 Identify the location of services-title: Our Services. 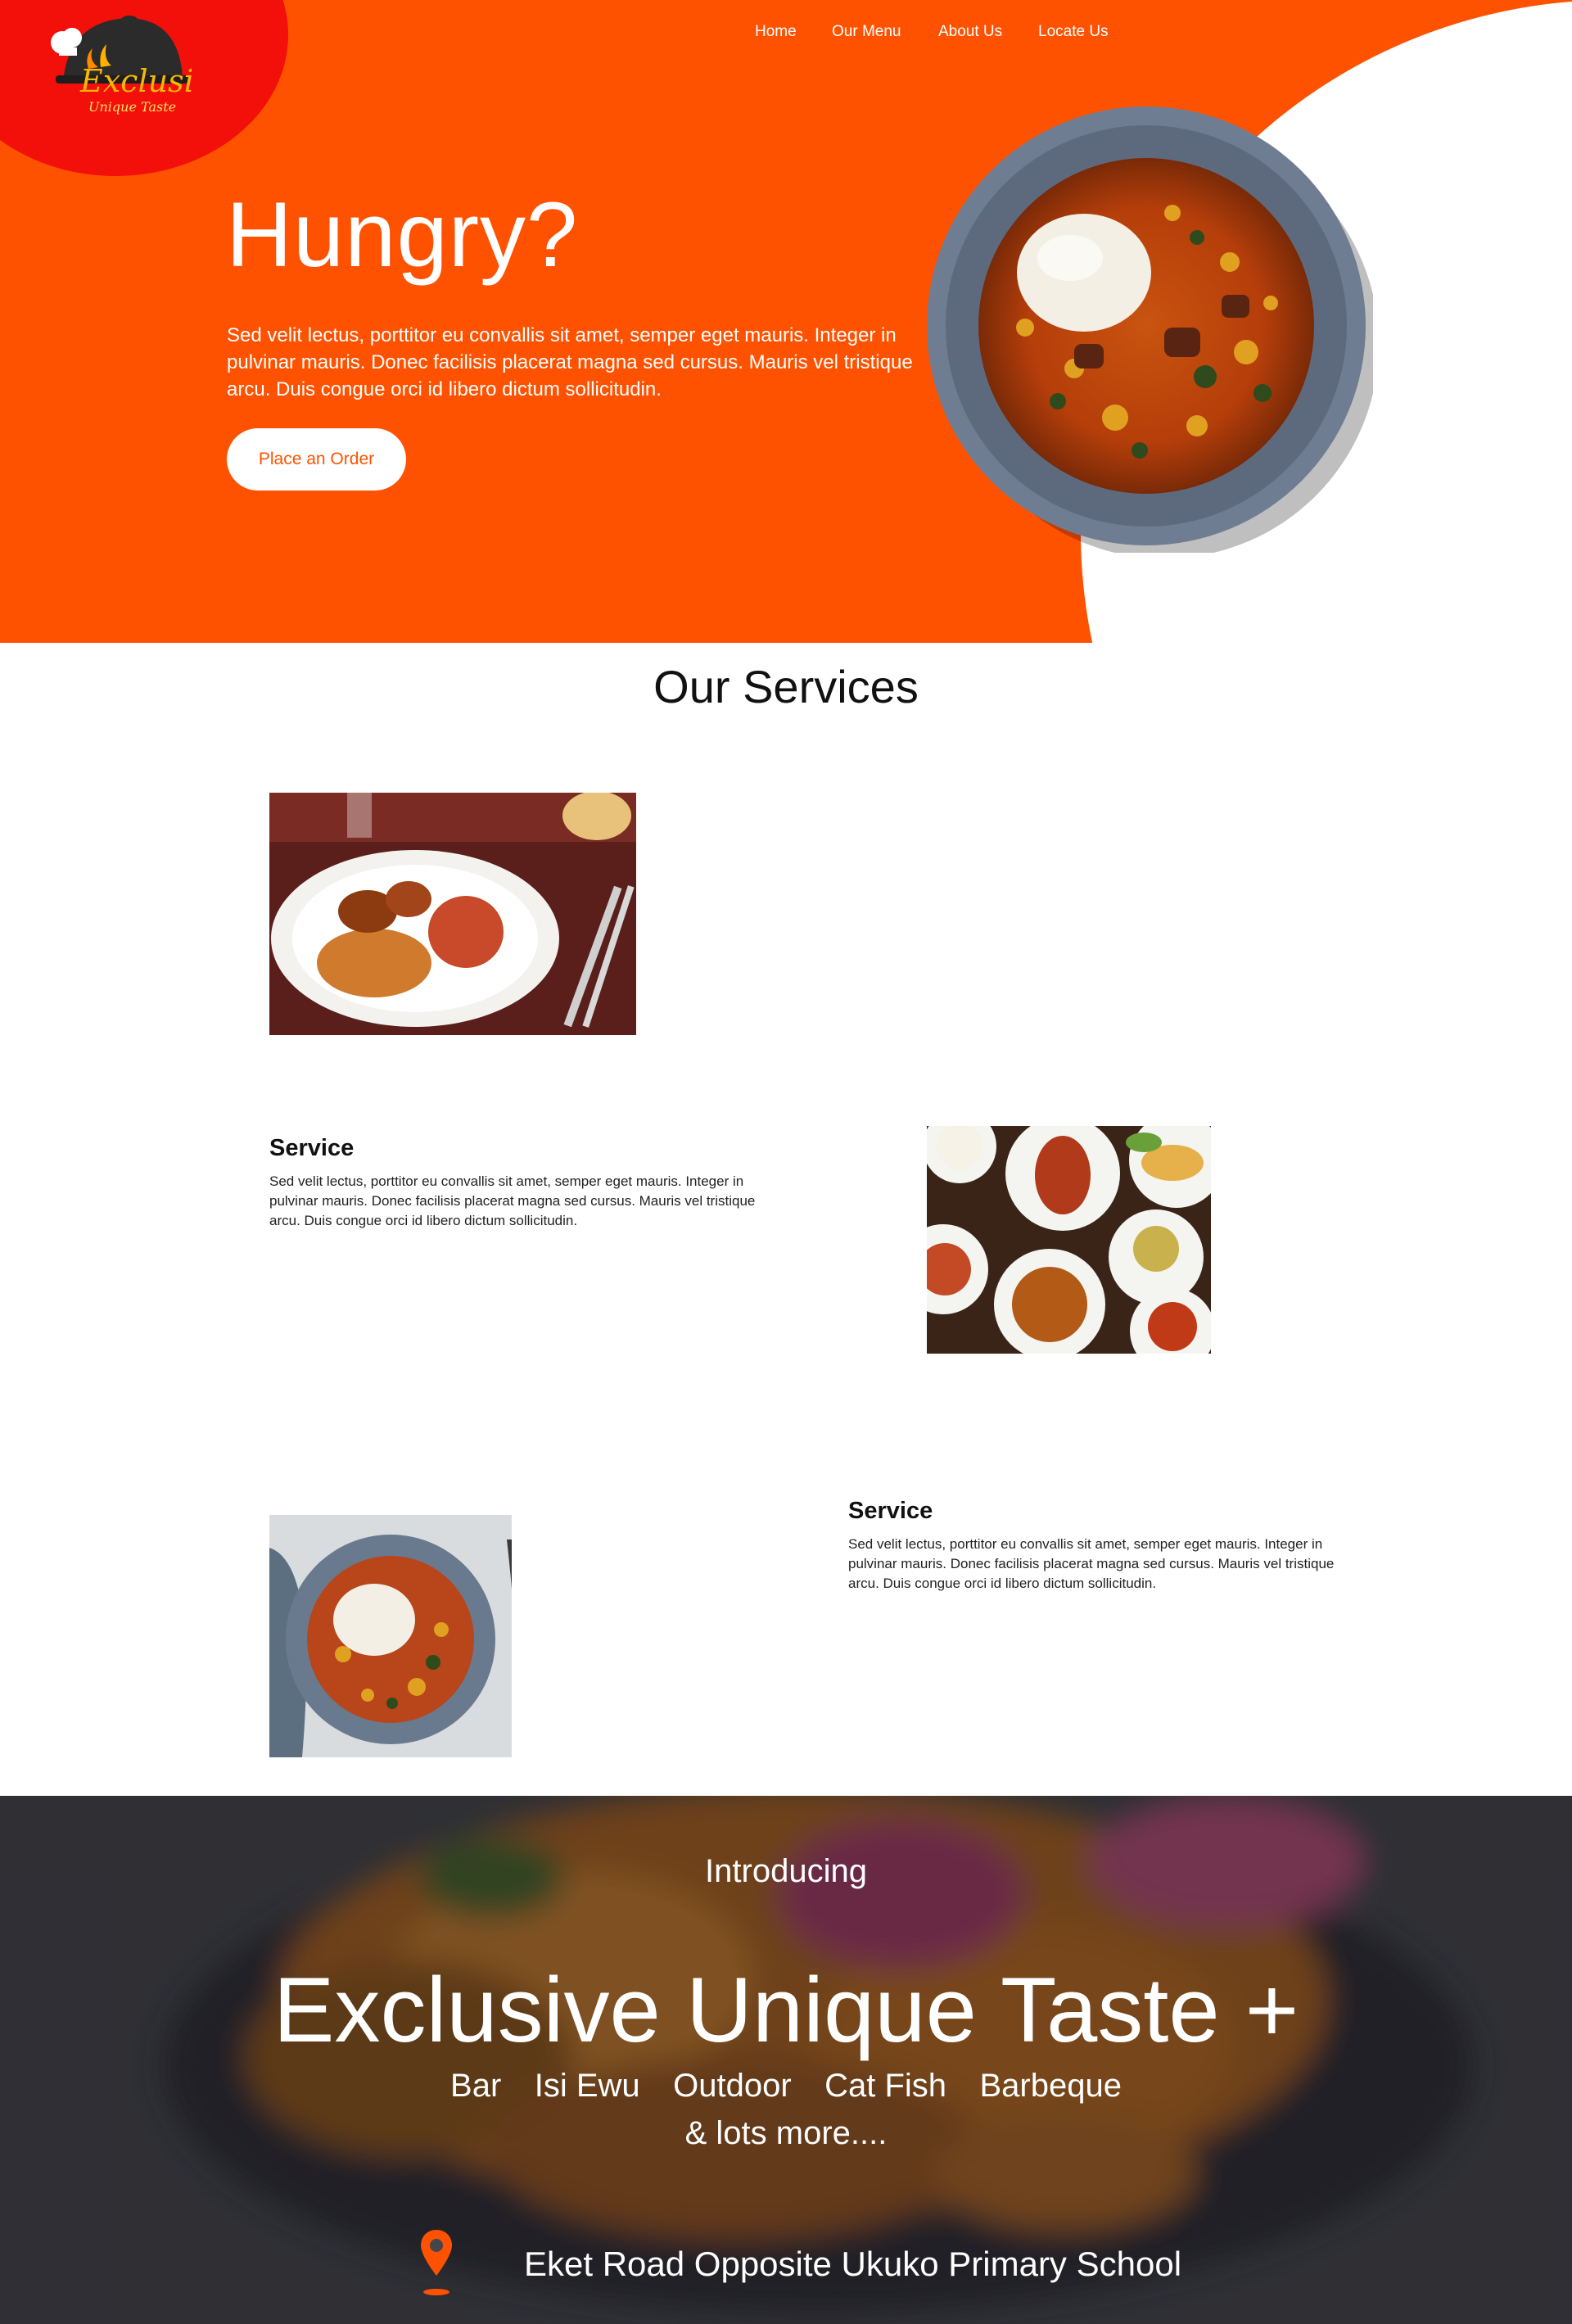
(786, 686).